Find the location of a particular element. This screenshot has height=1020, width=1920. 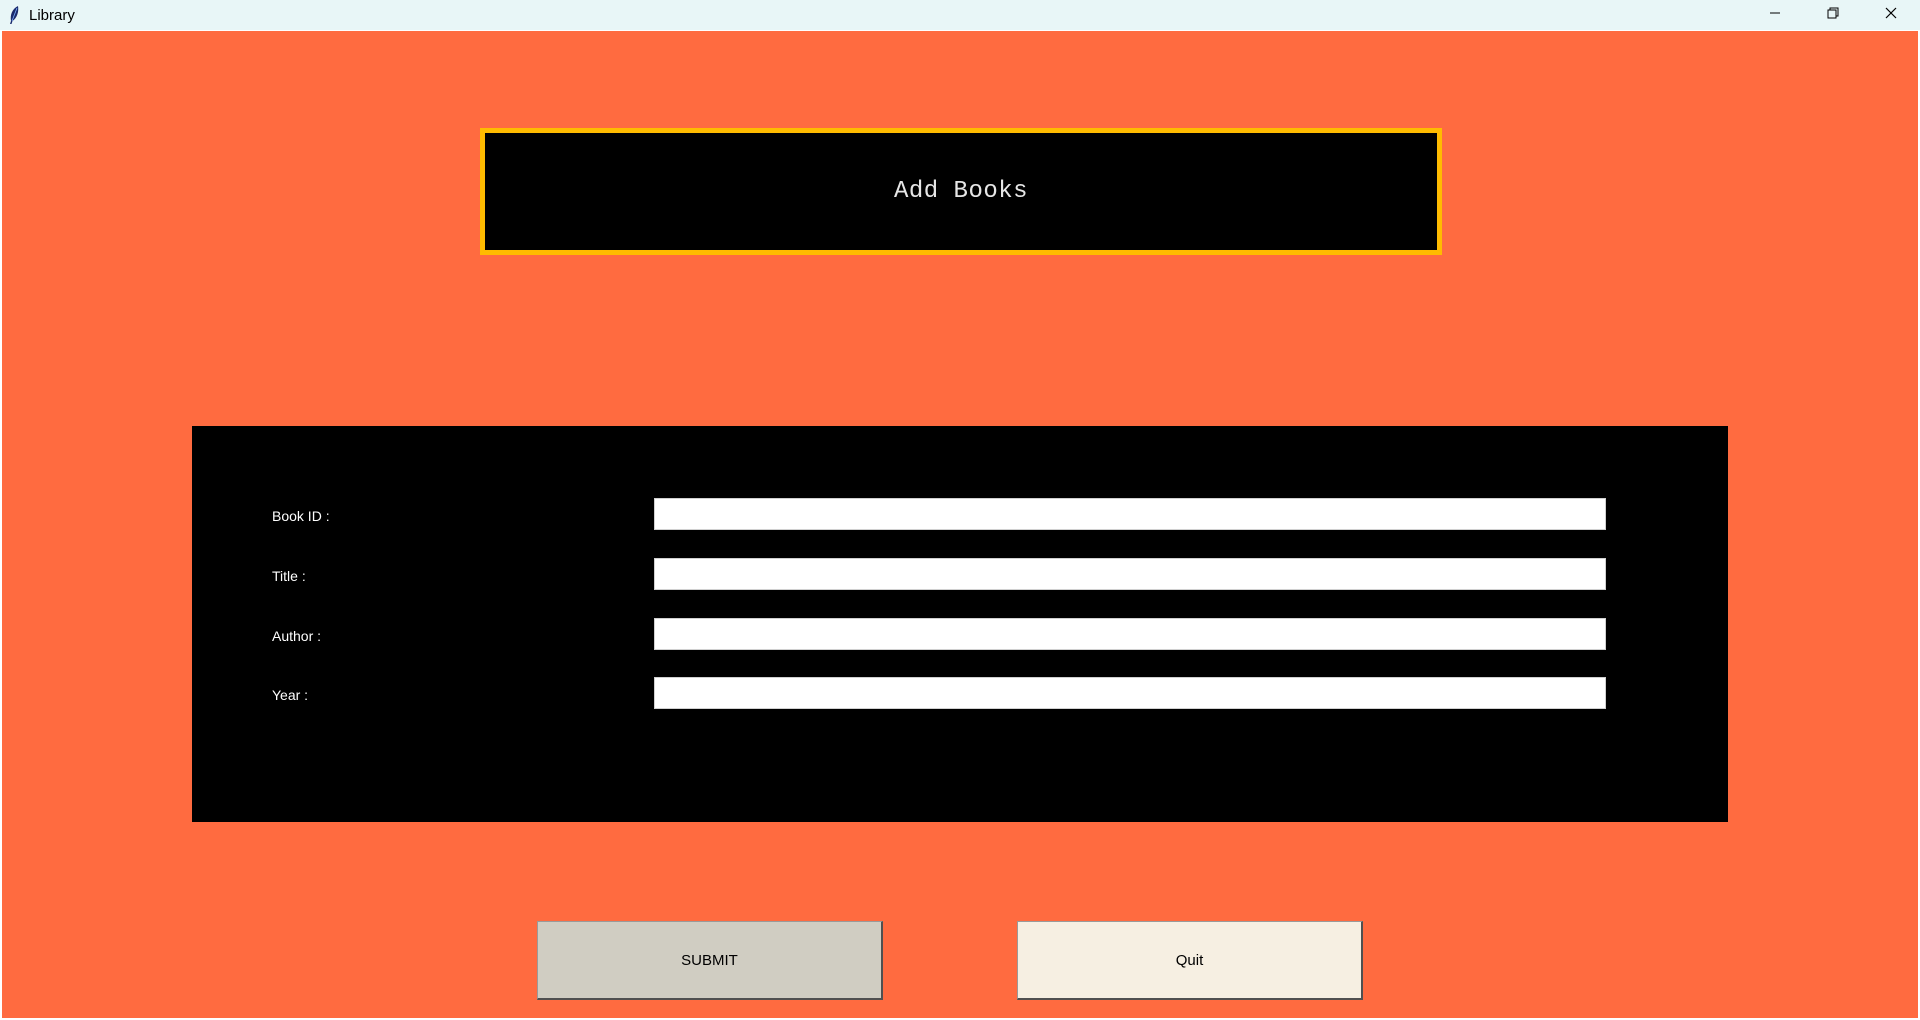

author-input is located at coordinates (1130, 634).